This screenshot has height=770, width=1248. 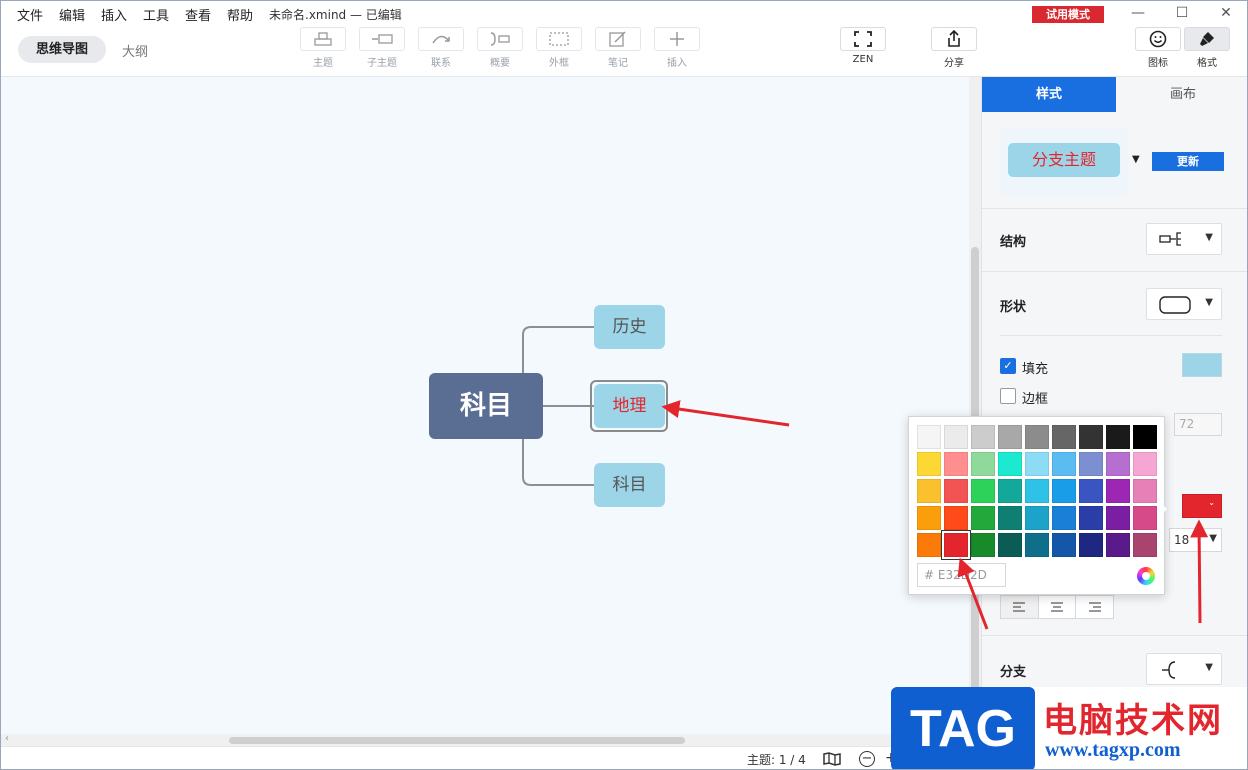 What do you see at coordinates (1202, 506) in the screenshot?
I see `text-color-button: ⌄` at bounding box center [1202, 506].